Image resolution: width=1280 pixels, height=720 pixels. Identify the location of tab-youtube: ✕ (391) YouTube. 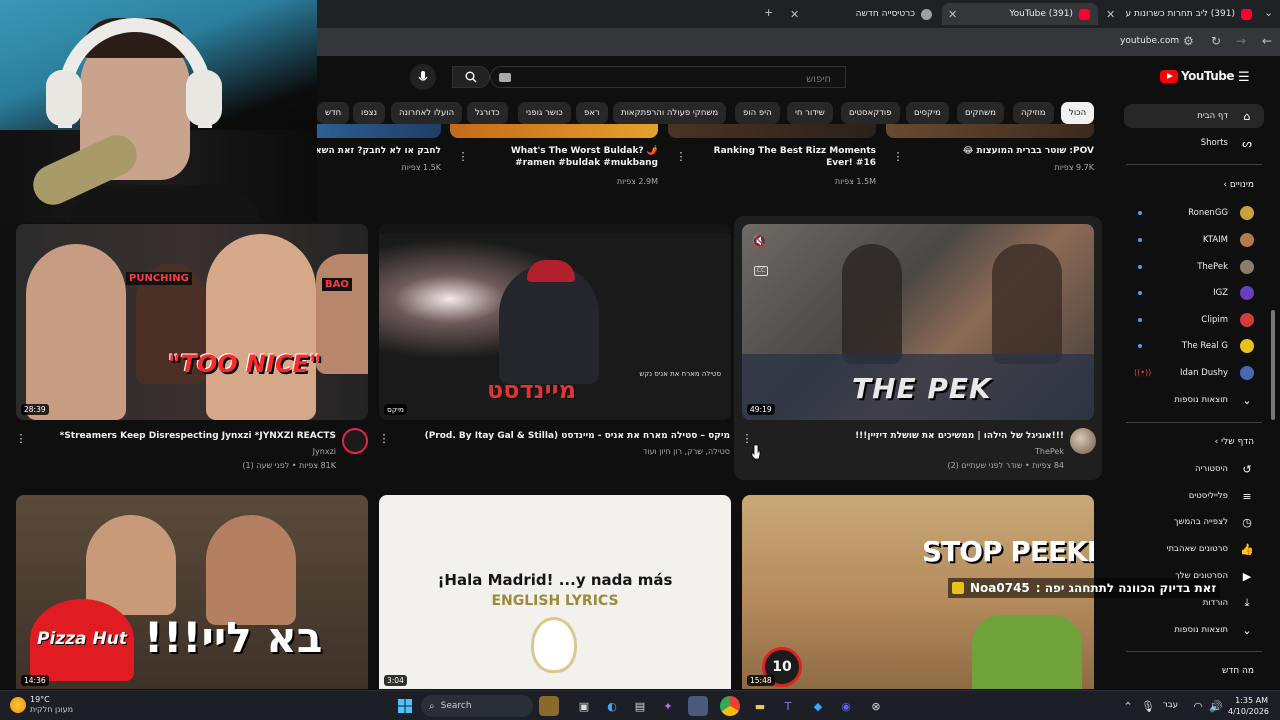
(1020, 14).